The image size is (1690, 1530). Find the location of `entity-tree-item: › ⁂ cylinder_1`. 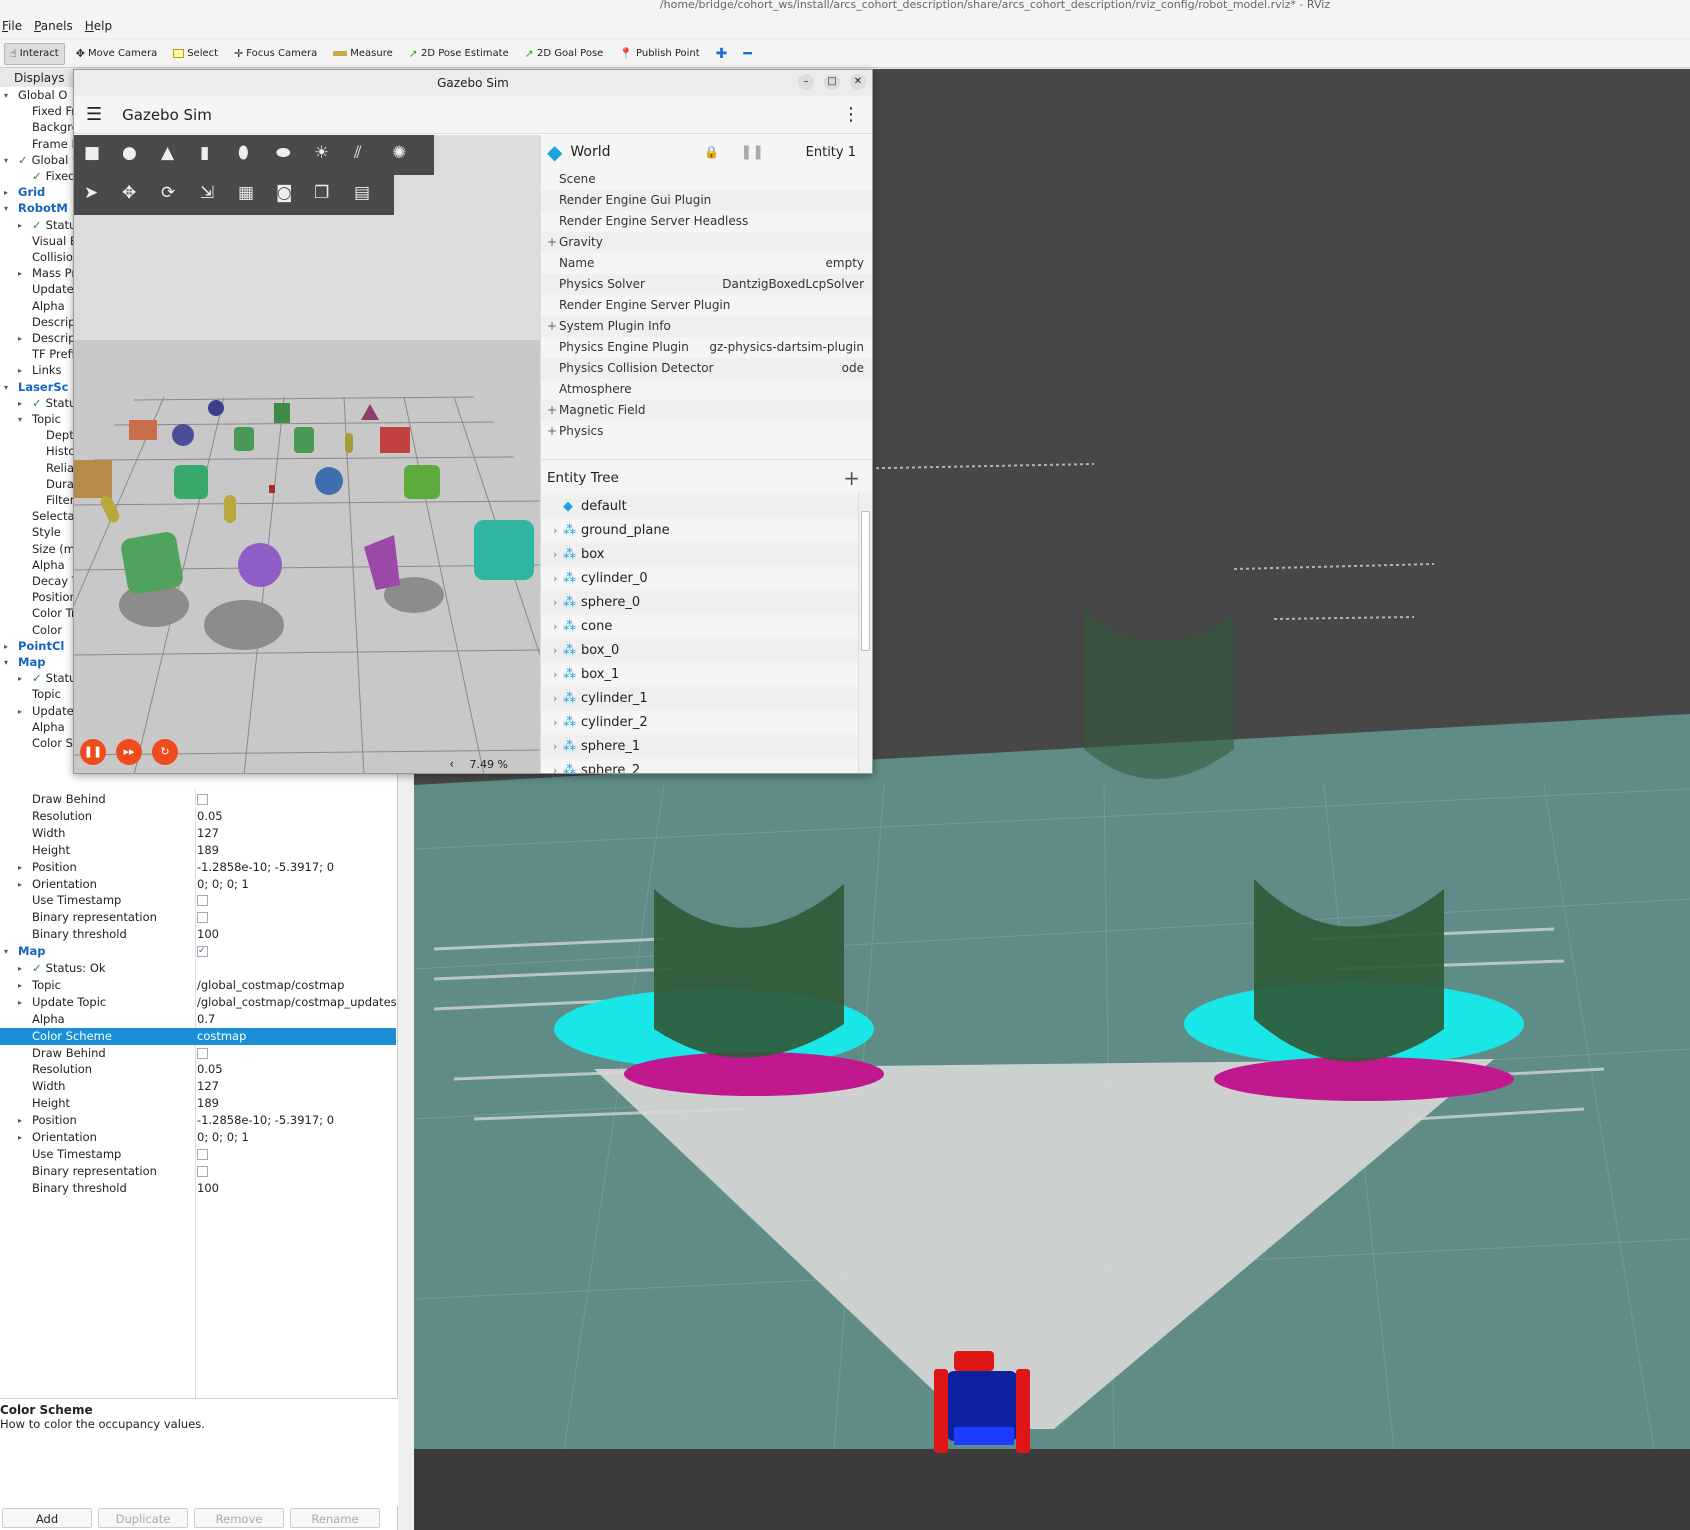

entity-tree-item: › ⁂ cylinder_1 is located at coordinates (699, 699).